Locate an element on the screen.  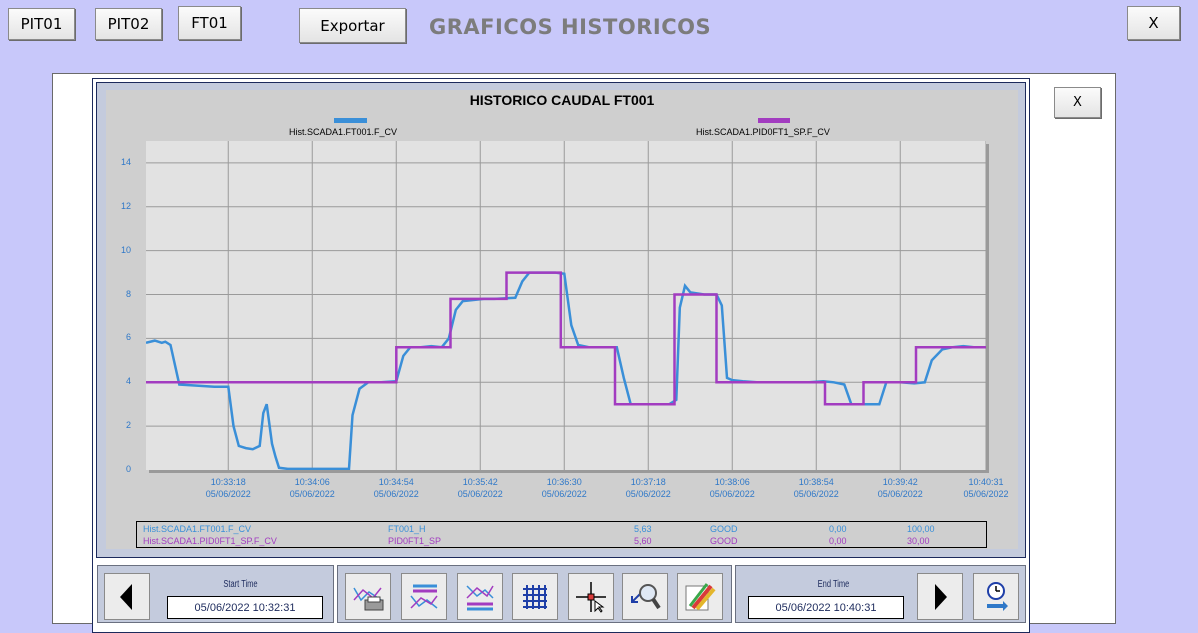
arrow-right-icon is located at coordinates (941, 596).